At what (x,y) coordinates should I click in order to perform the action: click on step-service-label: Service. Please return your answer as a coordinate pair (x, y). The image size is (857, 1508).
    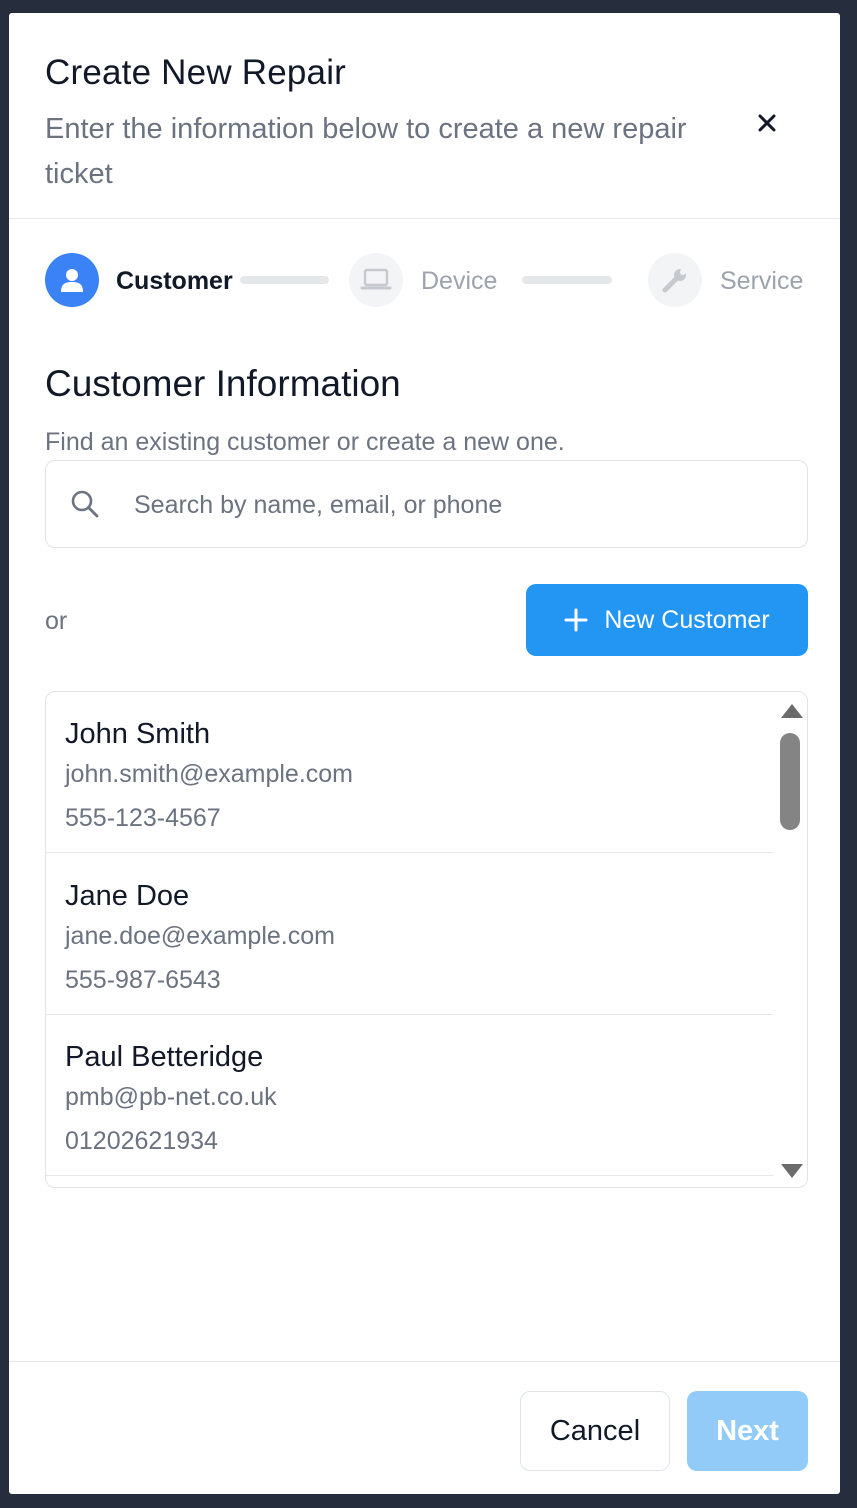
    Looking at the image, I should click on (762, 281).